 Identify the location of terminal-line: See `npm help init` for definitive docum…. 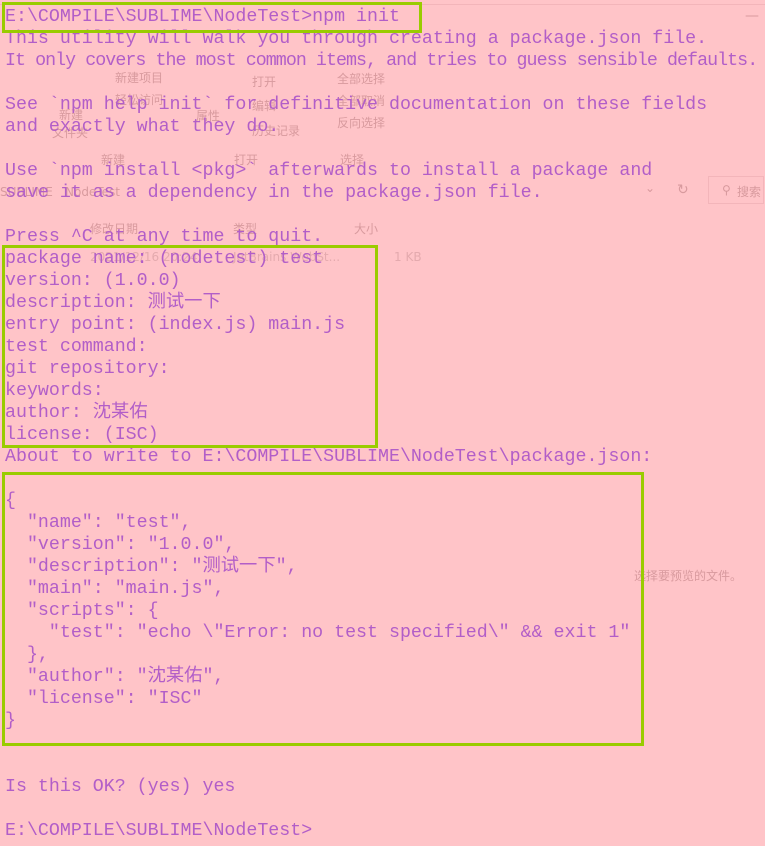
(356, 105).